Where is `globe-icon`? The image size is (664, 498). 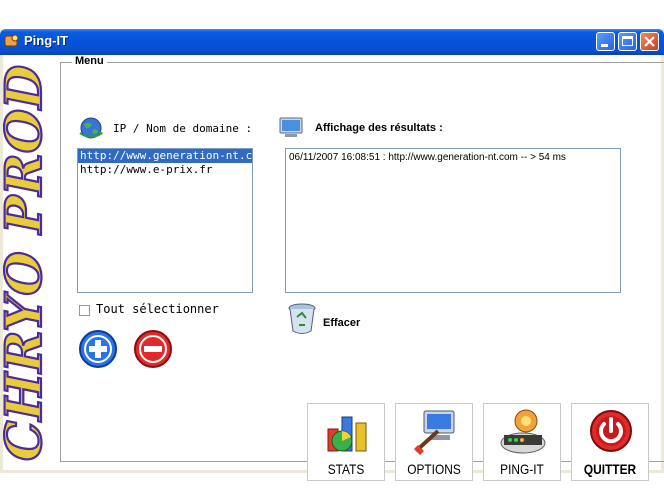 globe-icon is located at coordinates (91, 128).